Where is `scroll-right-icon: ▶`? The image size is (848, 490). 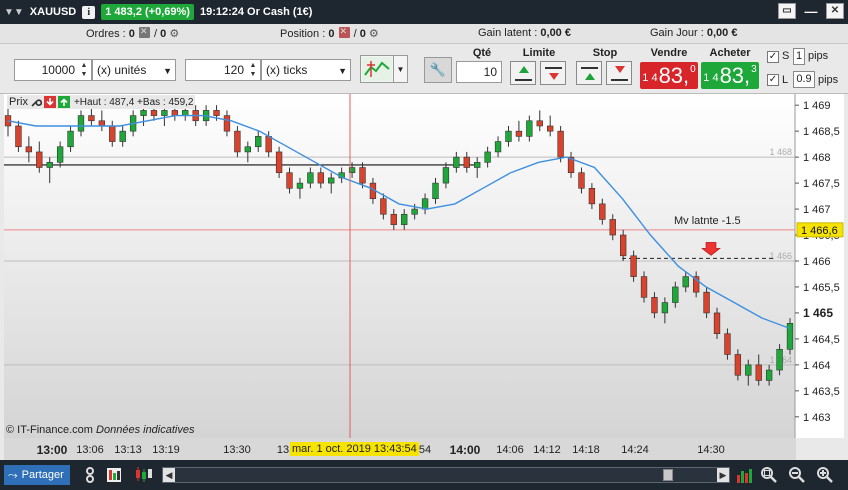
scroll-right-icon: ▶ is located at coordinates (723, 475).